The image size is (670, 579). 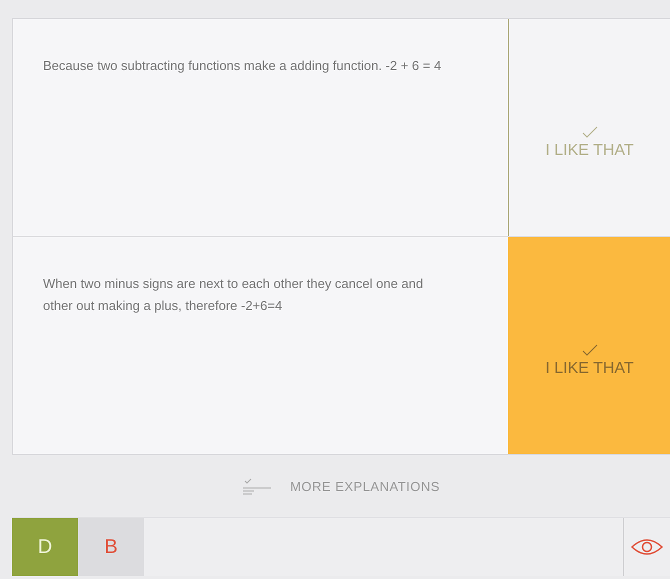 I want to click on answer-tile: D, so click(x=45, y=547).